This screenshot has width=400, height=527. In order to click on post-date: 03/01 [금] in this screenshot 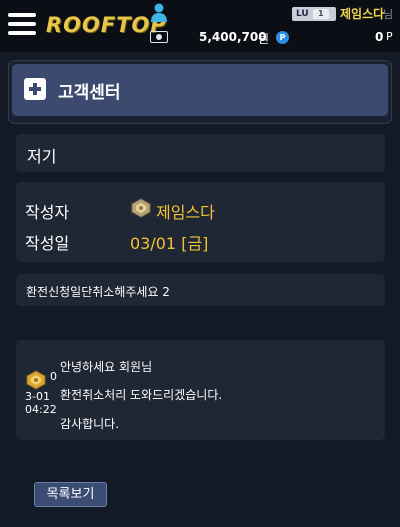, I will do `click(169, 243)`.